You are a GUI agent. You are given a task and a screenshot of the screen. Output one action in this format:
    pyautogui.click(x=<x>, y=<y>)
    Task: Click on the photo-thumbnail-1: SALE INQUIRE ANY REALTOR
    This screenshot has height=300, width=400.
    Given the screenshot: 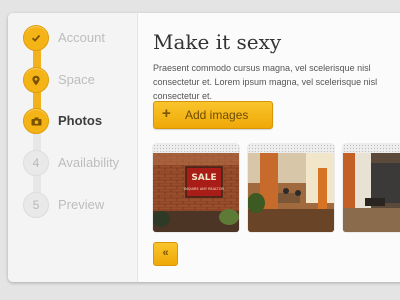 What is the action you would take?
    pyautogui.click(x=196, y=188)
    